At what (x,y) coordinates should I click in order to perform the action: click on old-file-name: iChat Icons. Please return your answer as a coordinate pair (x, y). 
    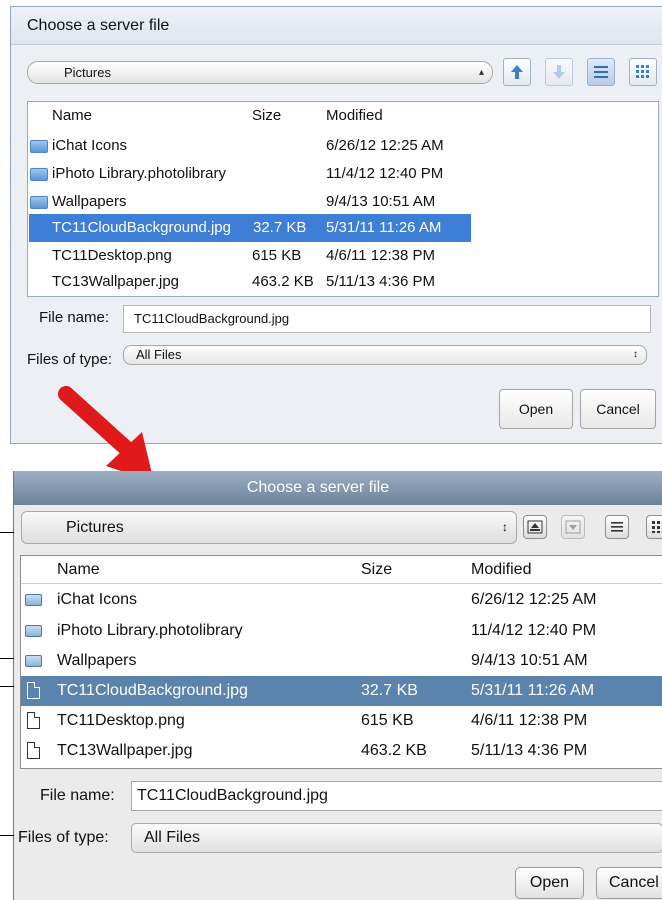
    Looking at the image, I should click on (90, 145).